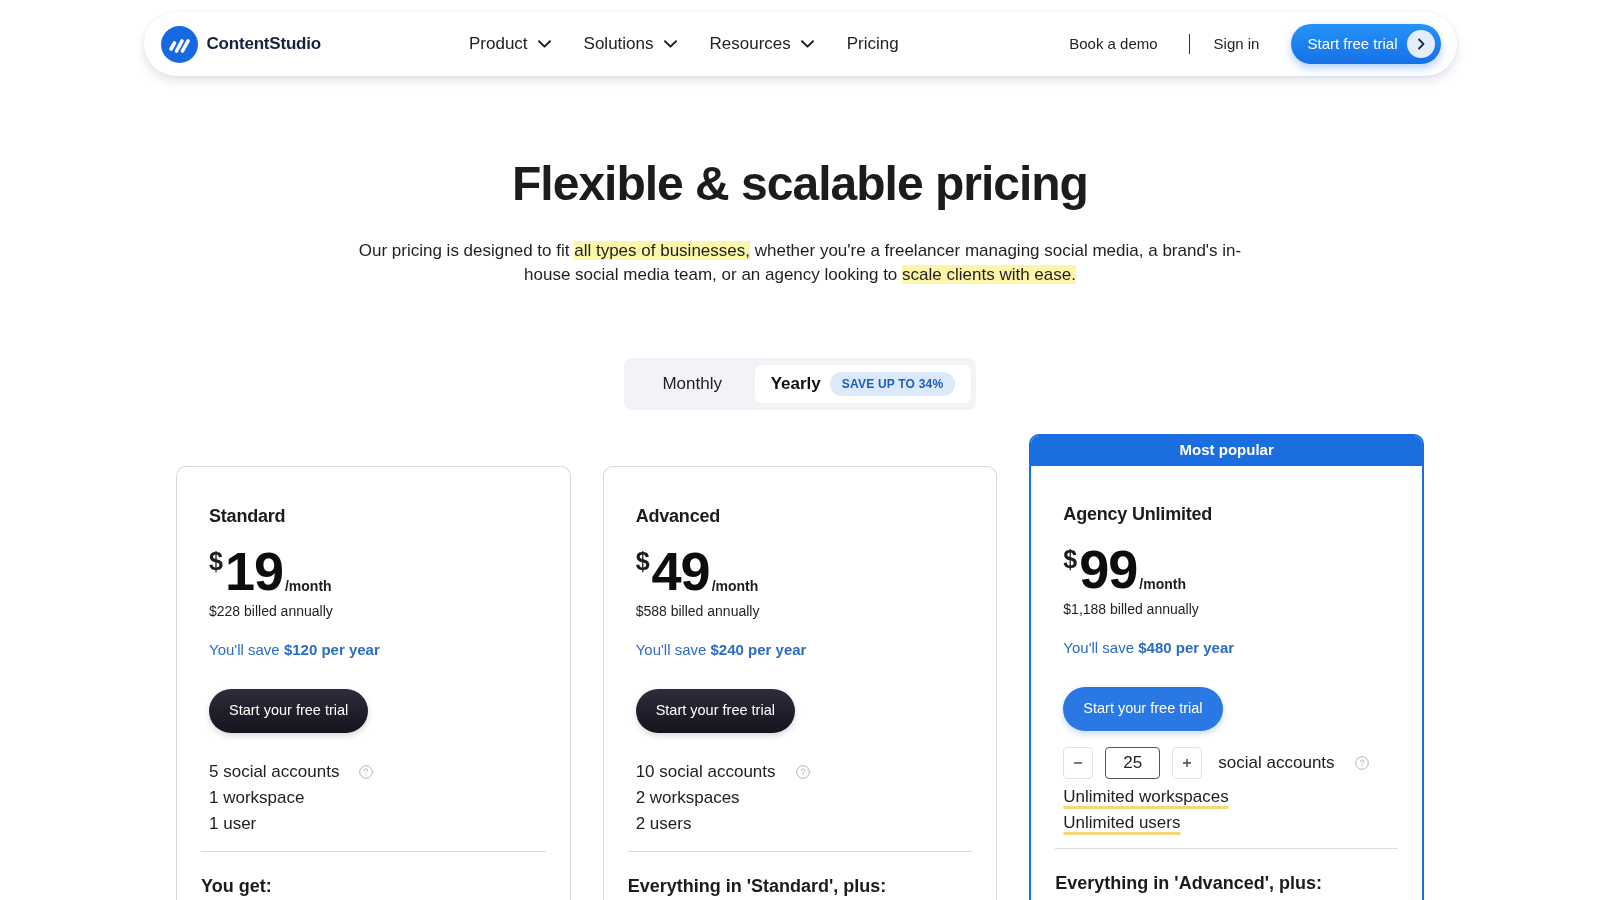 This screenshot has width=1600, height=900. Describe the element at coordinates (630, 44) in the screenshot. I see `nav-menu-link: Solutions` at that location.